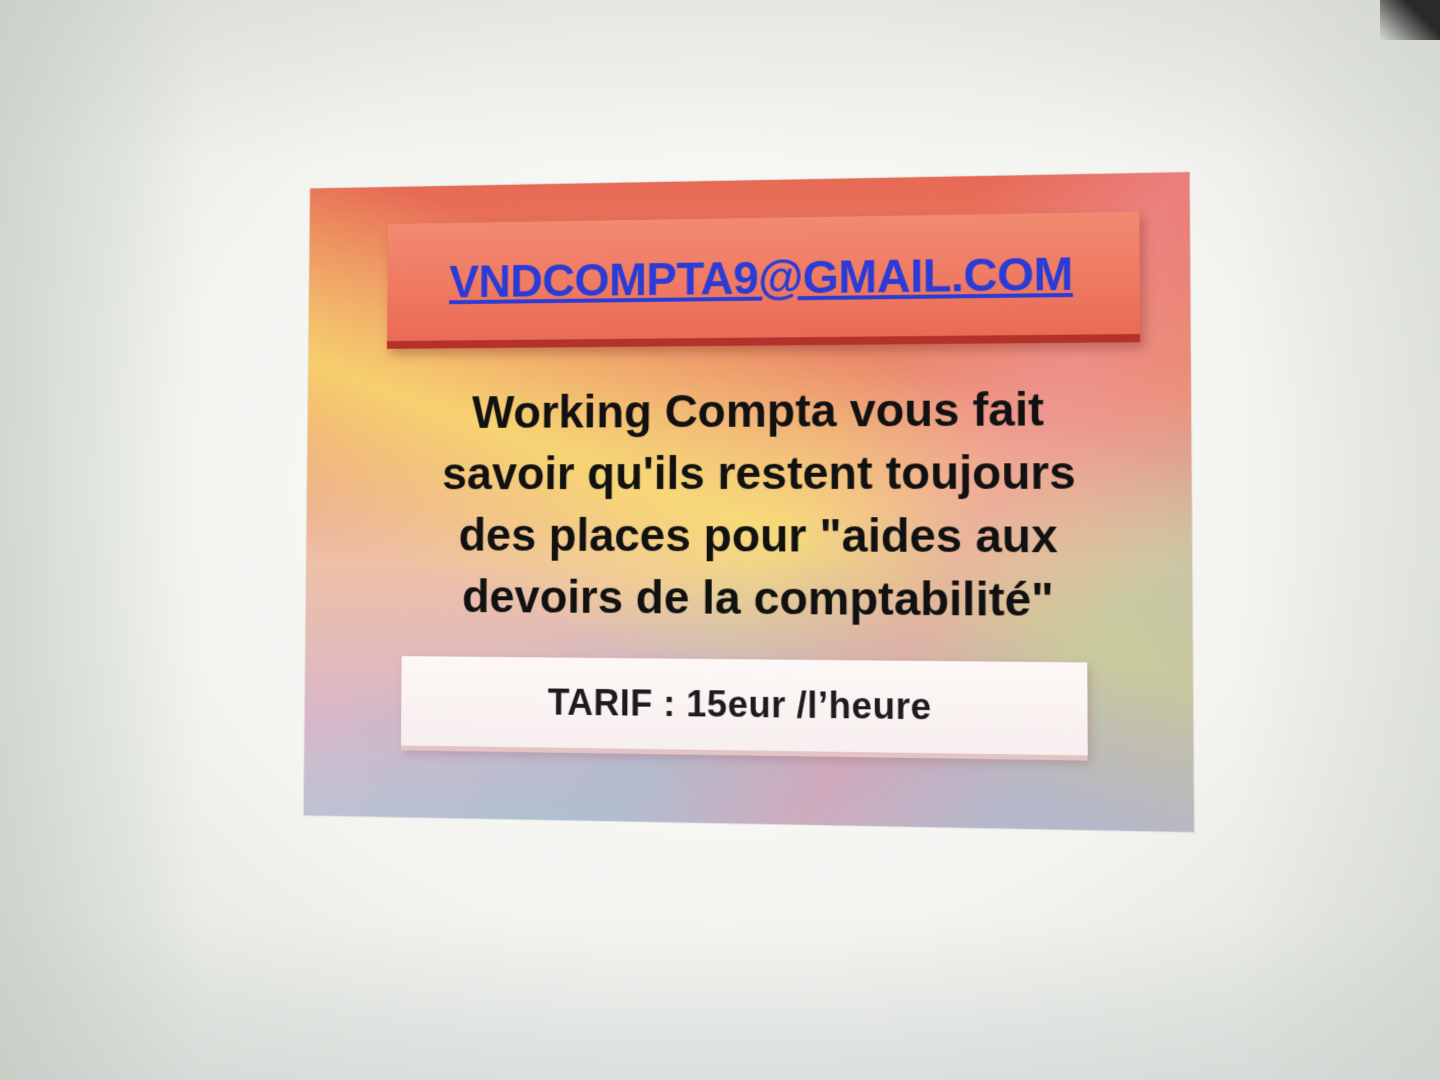 The height and width of the screenshot is (1080, 1440). I want to click on message-line: des places pour "aides aux, so click(761, 536).